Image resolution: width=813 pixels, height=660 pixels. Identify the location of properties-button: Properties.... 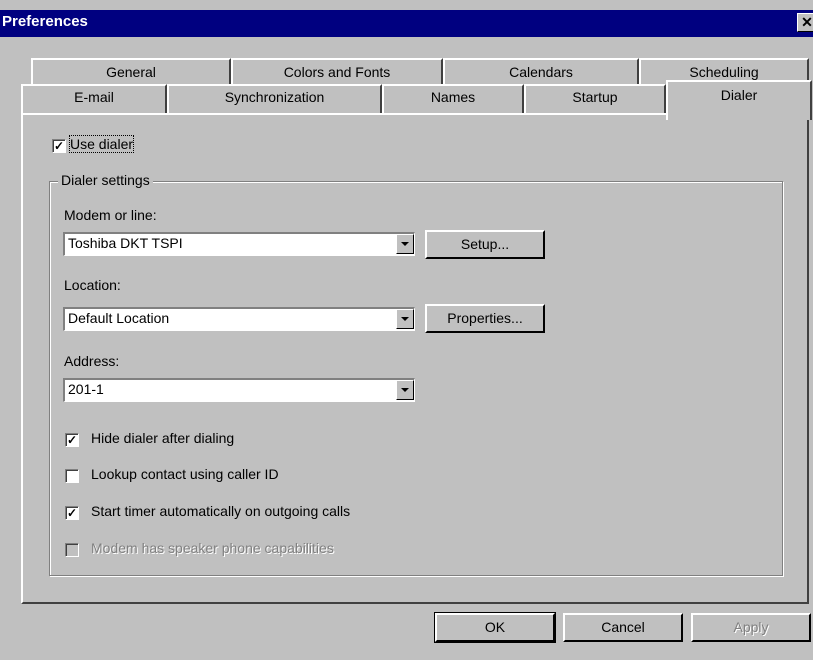
(485, 318).